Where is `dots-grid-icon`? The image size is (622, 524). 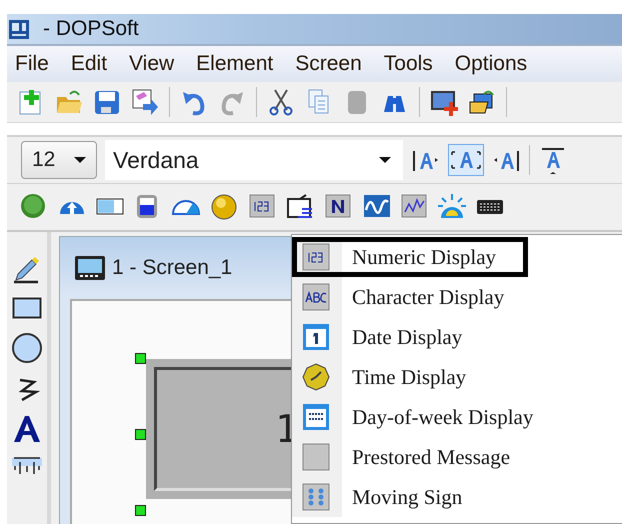 dots-grid-icon is located at coordinates (316, 497).